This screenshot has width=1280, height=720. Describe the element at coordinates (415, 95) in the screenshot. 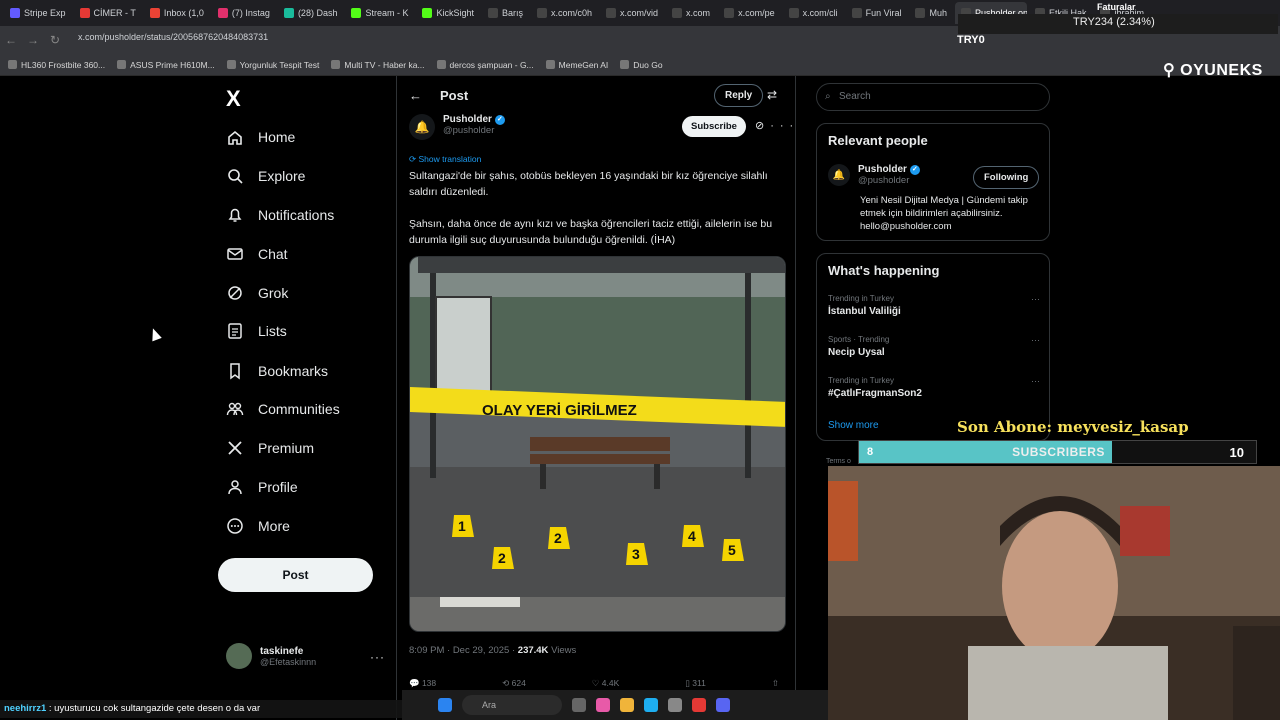

I see `back-arrow-icon: ←` at that location.